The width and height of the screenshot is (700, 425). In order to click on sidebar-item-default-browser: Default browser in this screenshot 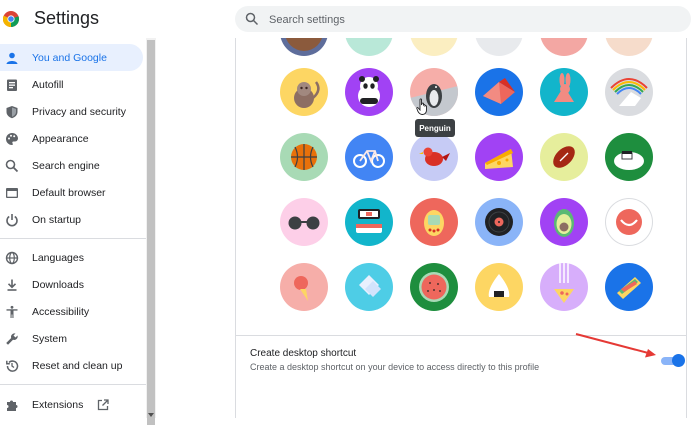, I will do `click(73, 192)`.